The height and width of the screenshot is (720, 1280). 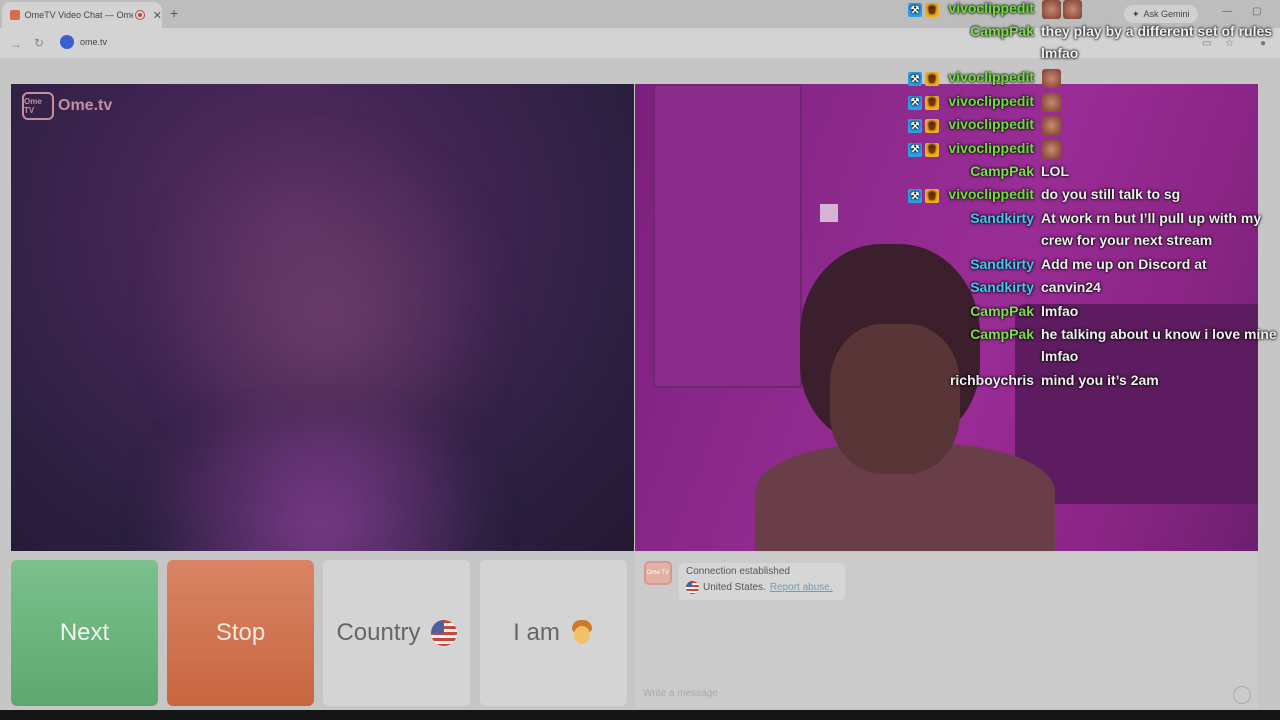 I want to click on chat-line: Sandkirty Add me up on Discord at, so click(x=1090, y=267).